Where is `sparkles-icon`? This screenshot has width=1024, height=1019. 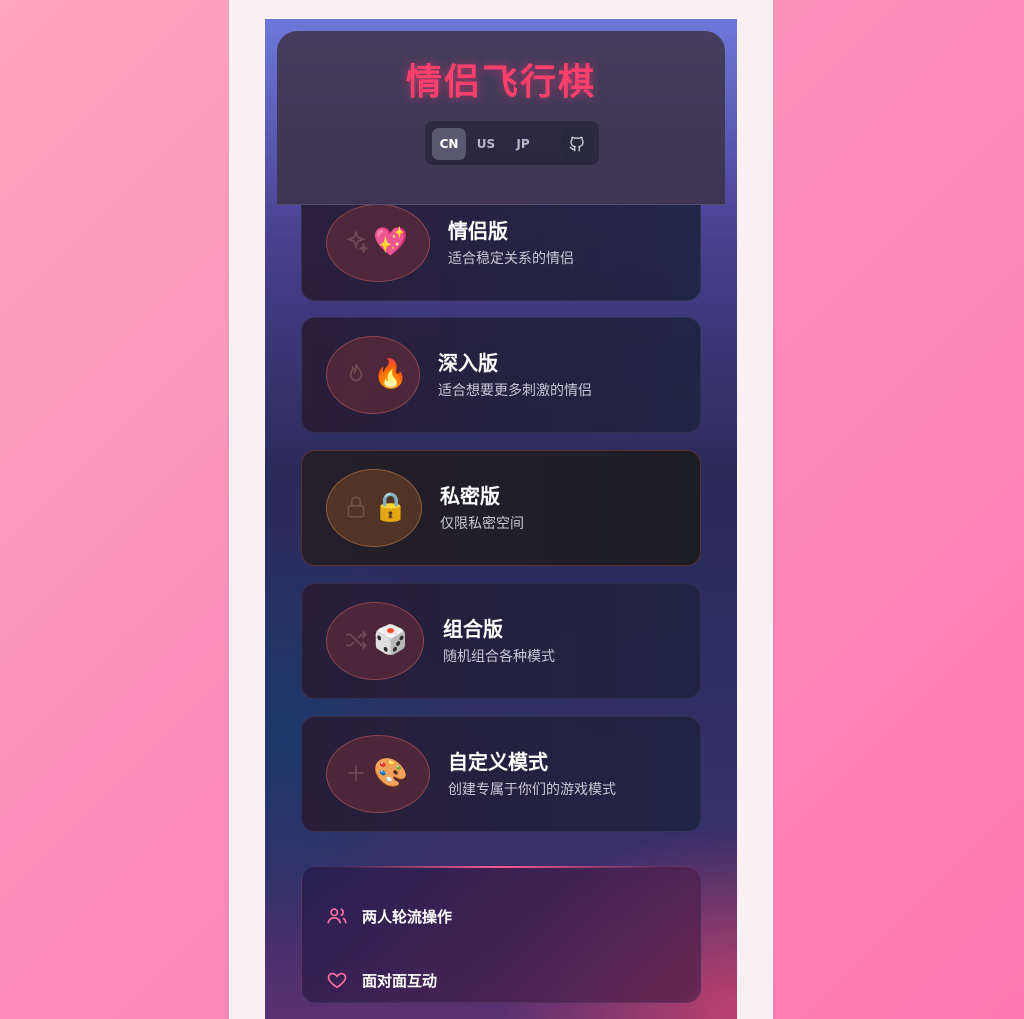
sparkles-icon is located at coordinates (357, 241).